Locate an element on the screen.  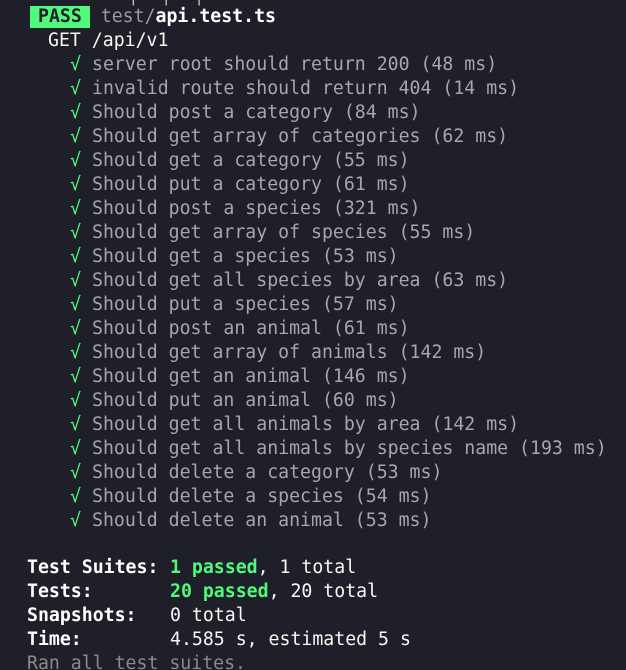
test-name: Should delete a category (53 ms) is located at coordinates (267, 472).